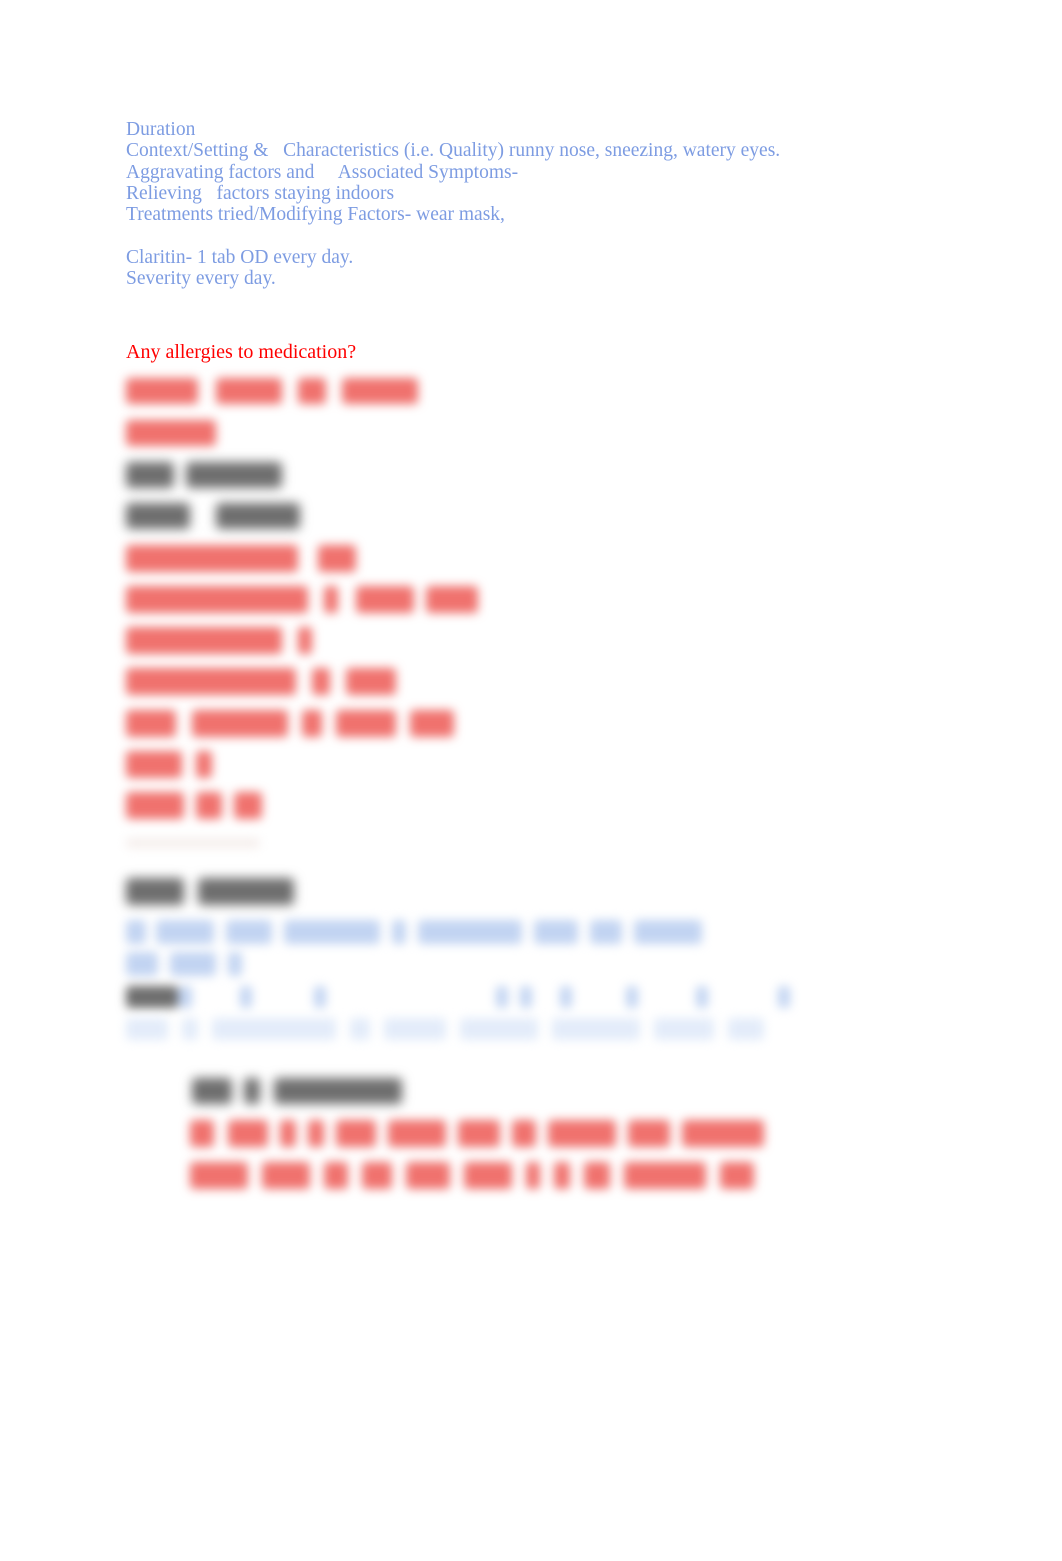 This screenshot has height=1561, width=1062. Describe the element at coordinates (201, 279) in the screenshot. I see `history-line-severity: Severity every day.` at that location.